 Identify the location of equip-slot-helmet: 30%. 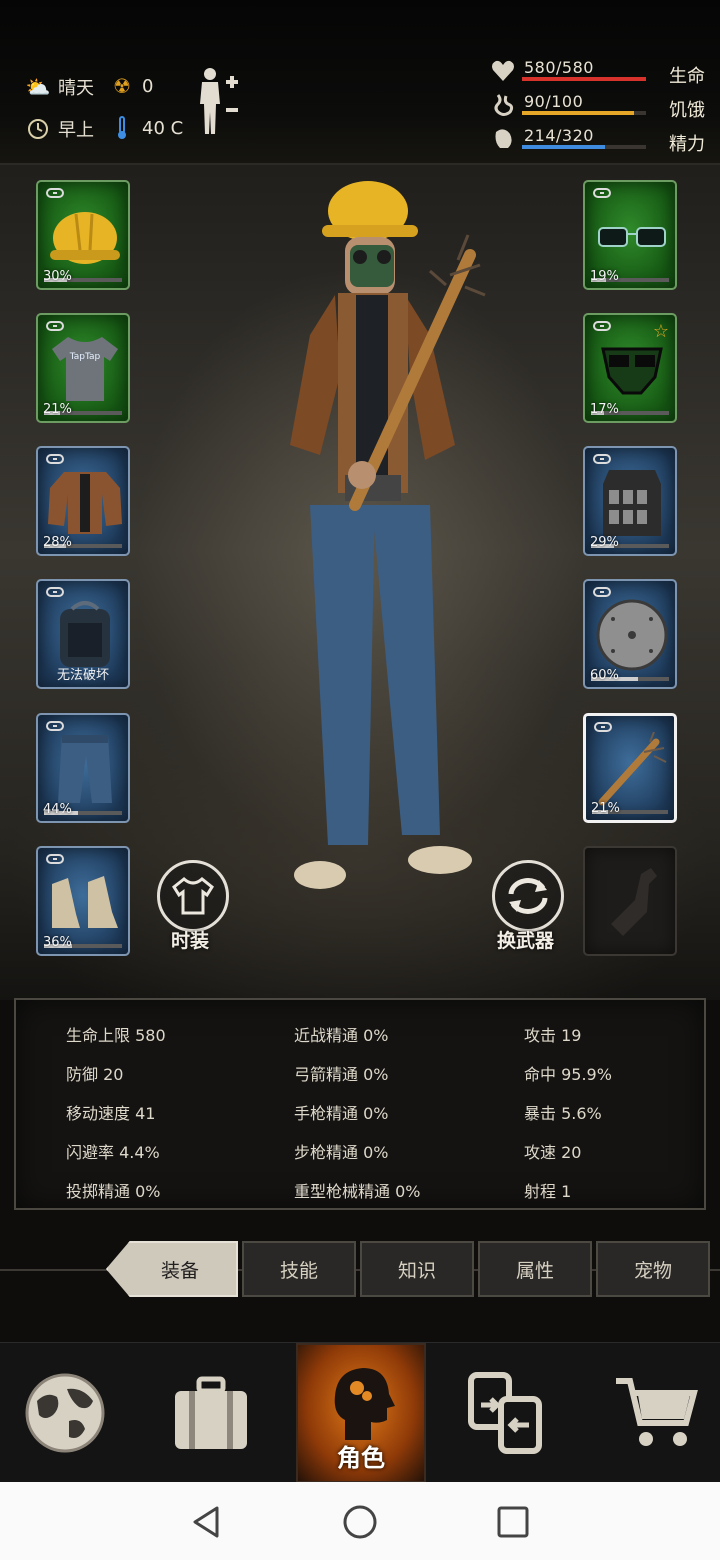
(83, 235).